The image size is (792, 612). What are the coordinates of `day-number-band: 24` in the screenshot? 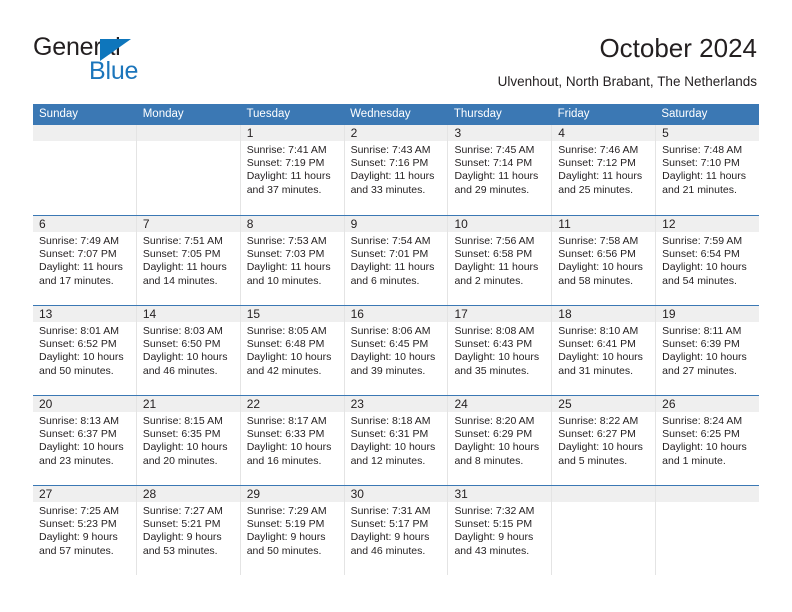 It's located at (500, 404).